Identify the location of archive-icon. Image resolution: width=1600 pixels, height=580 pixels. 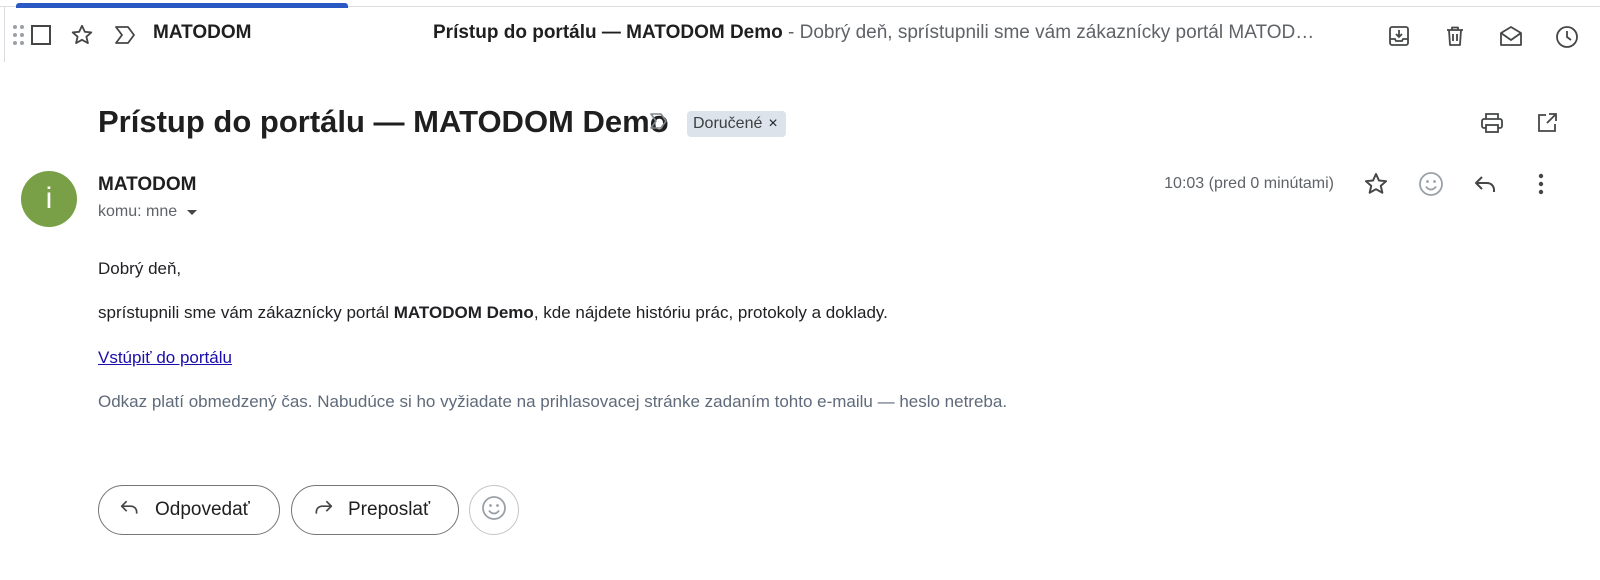
(1399, 36).